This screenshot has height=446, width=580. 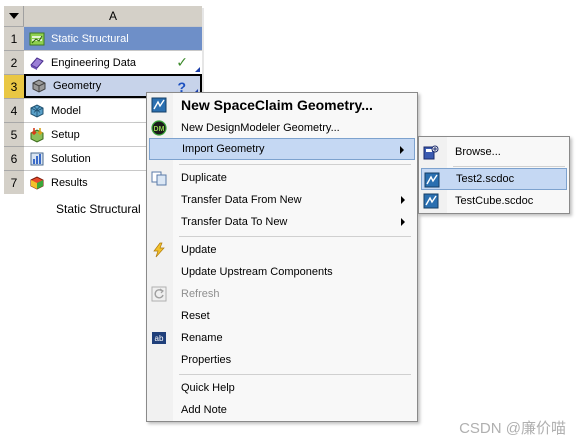 I want to click on cell-engineering-data: 2 Engineering Data ✓, so click(x=103, y=62).